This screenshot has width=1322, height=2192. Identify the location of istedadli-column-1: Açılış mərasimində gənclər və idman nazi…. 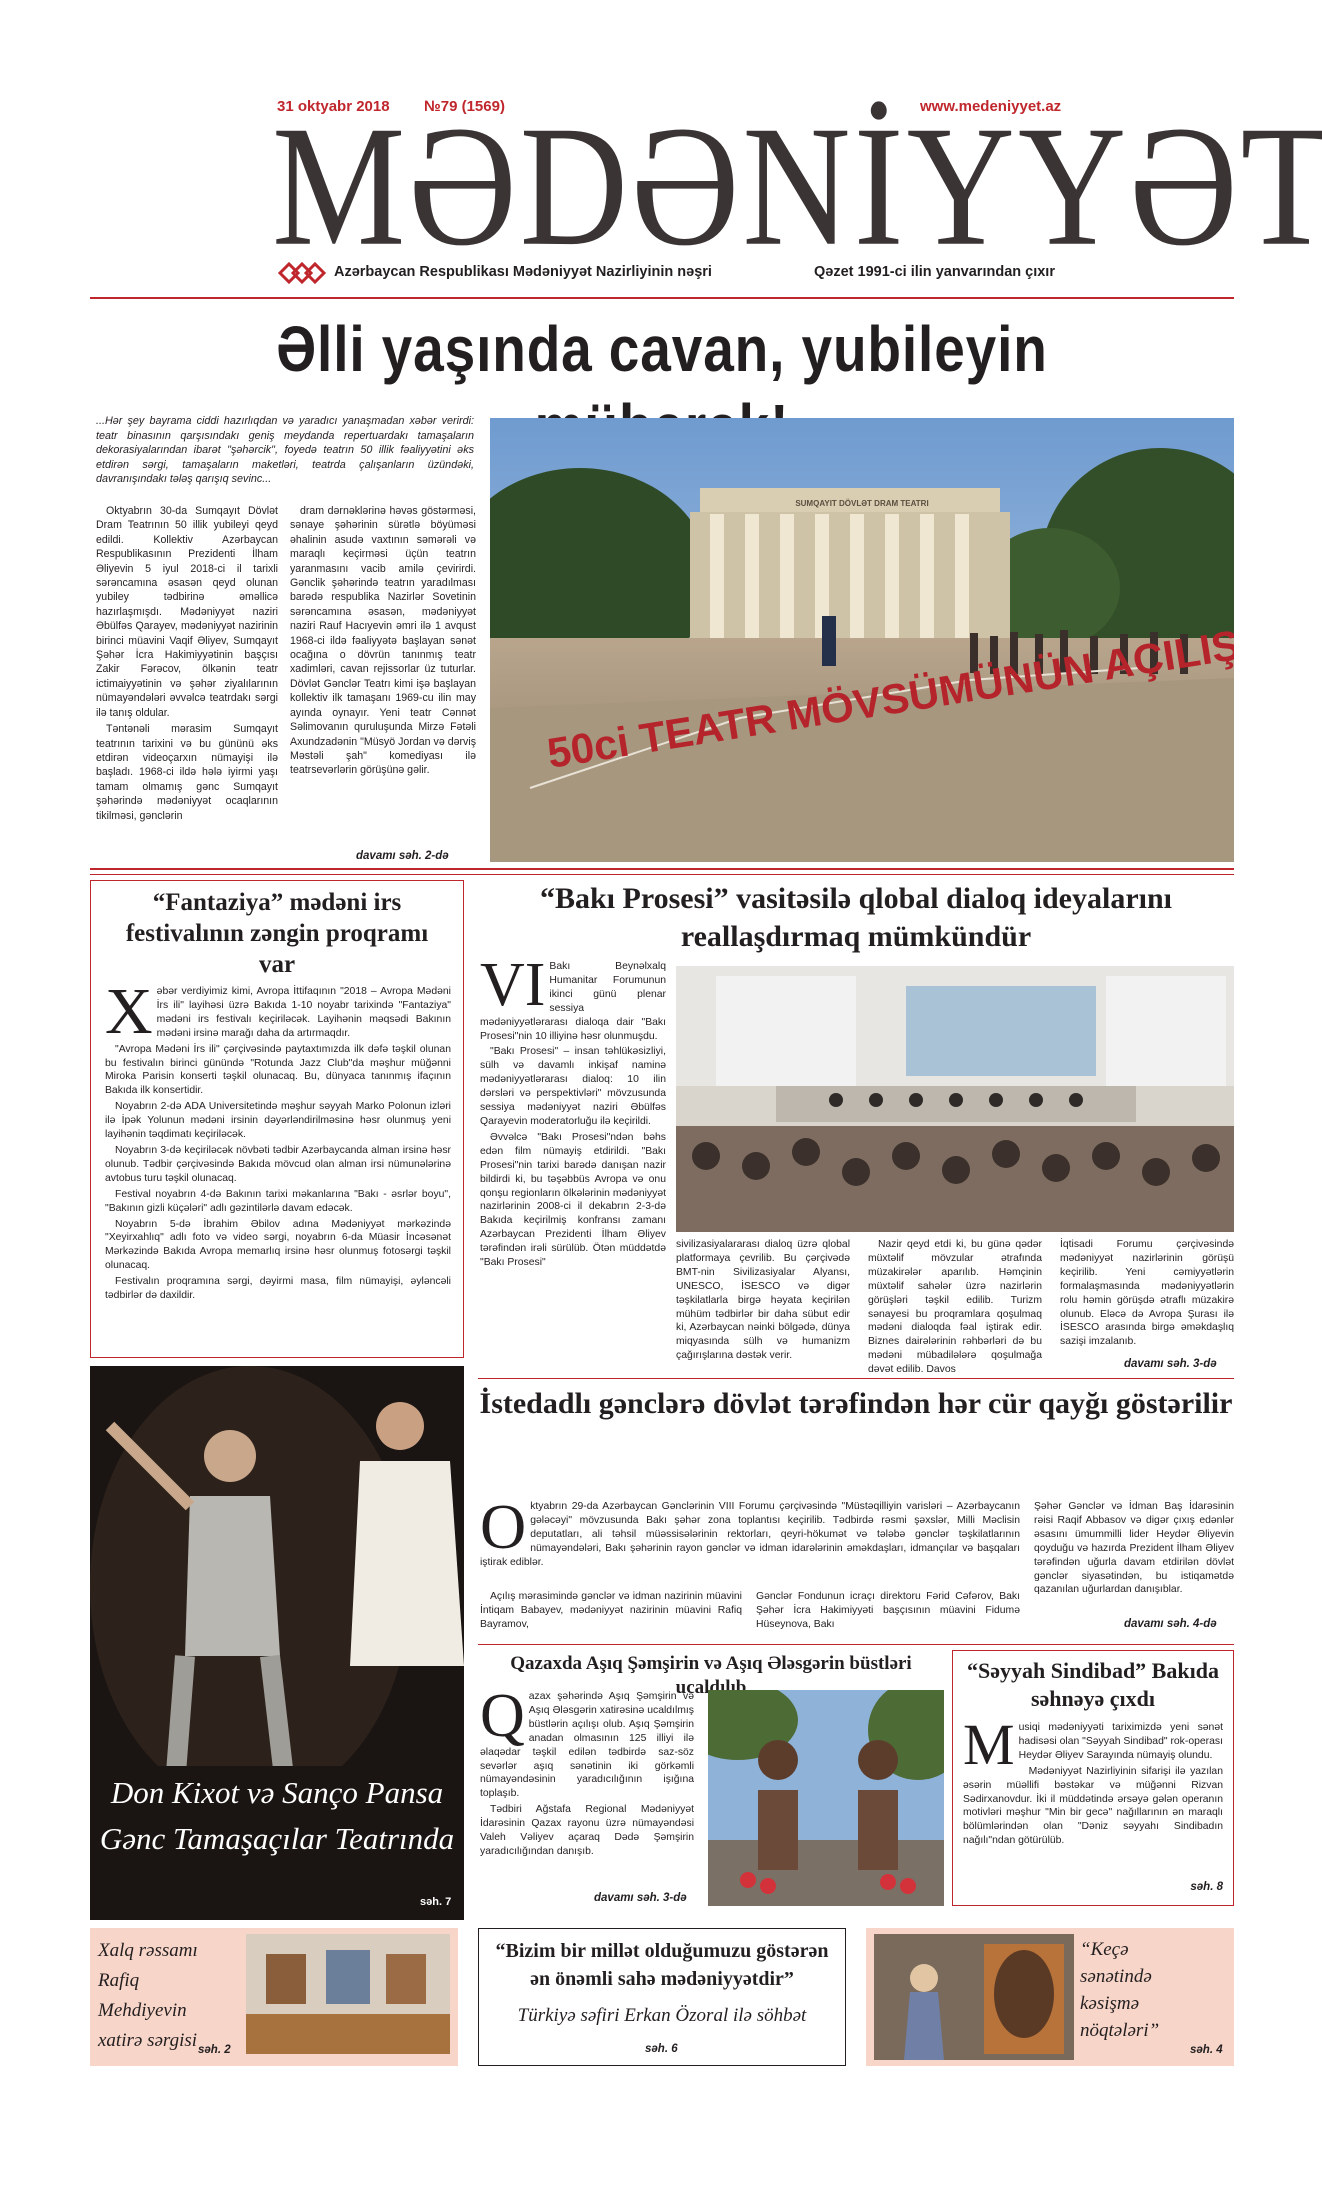
(611, 1612).